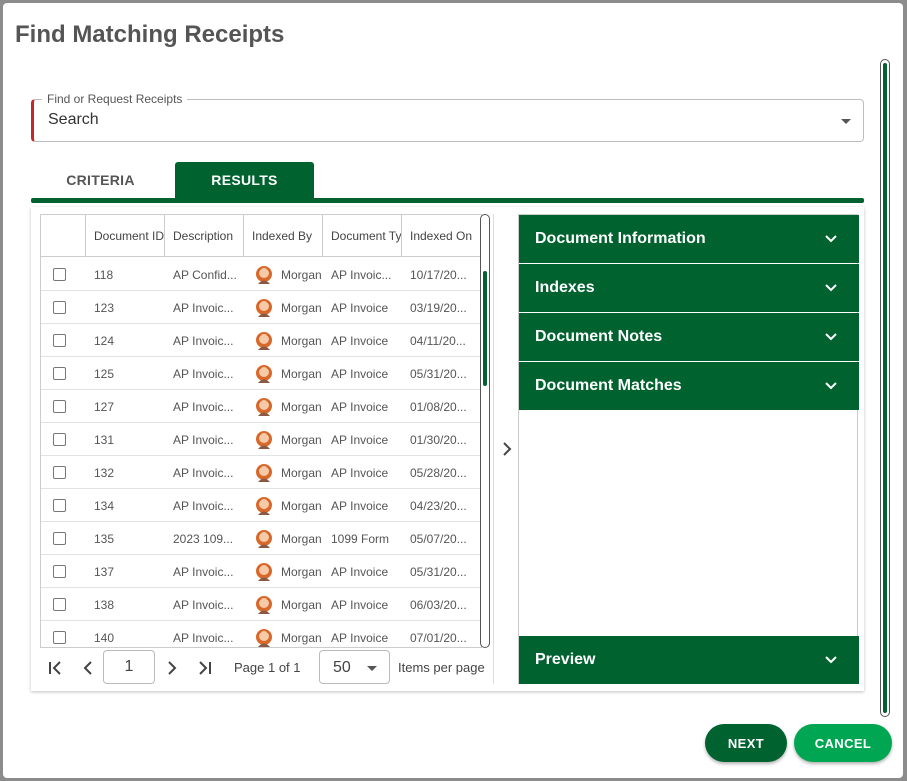 This screenshot has width=907, height=781. Describe the element at coordinates (507, 449) in the screenshot. I see `expand-panel-icon` at that location.